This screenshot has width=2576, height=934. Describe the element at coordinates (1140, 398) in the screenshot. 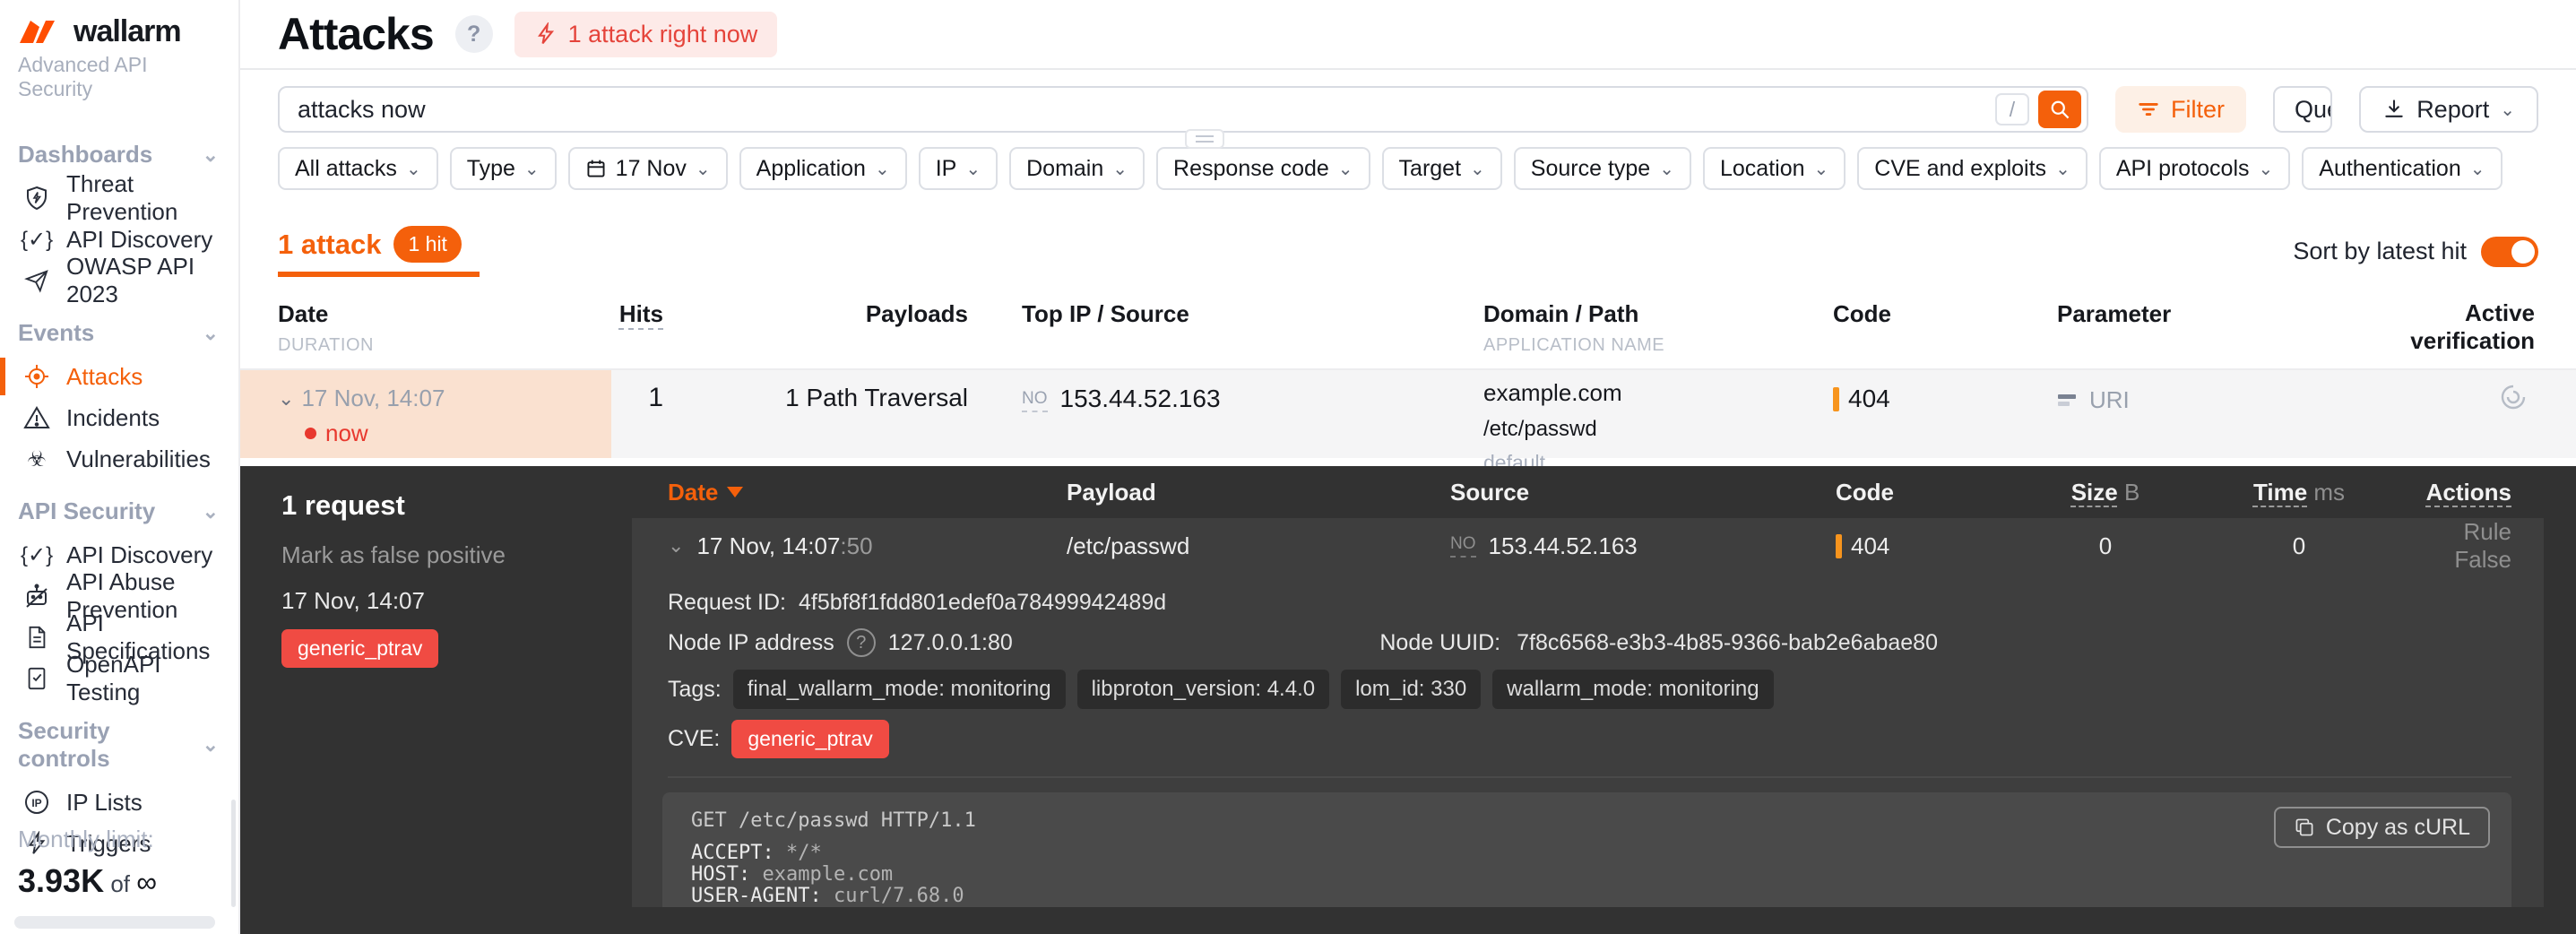

I see `attack-source-ip: 153.44.52.163` at that location.